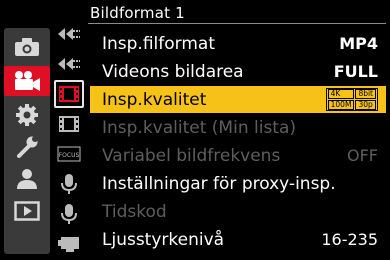 This screenshot has height=260, width=390. I want to click on focus-icon-label: FOCUS, so click(69, 155).